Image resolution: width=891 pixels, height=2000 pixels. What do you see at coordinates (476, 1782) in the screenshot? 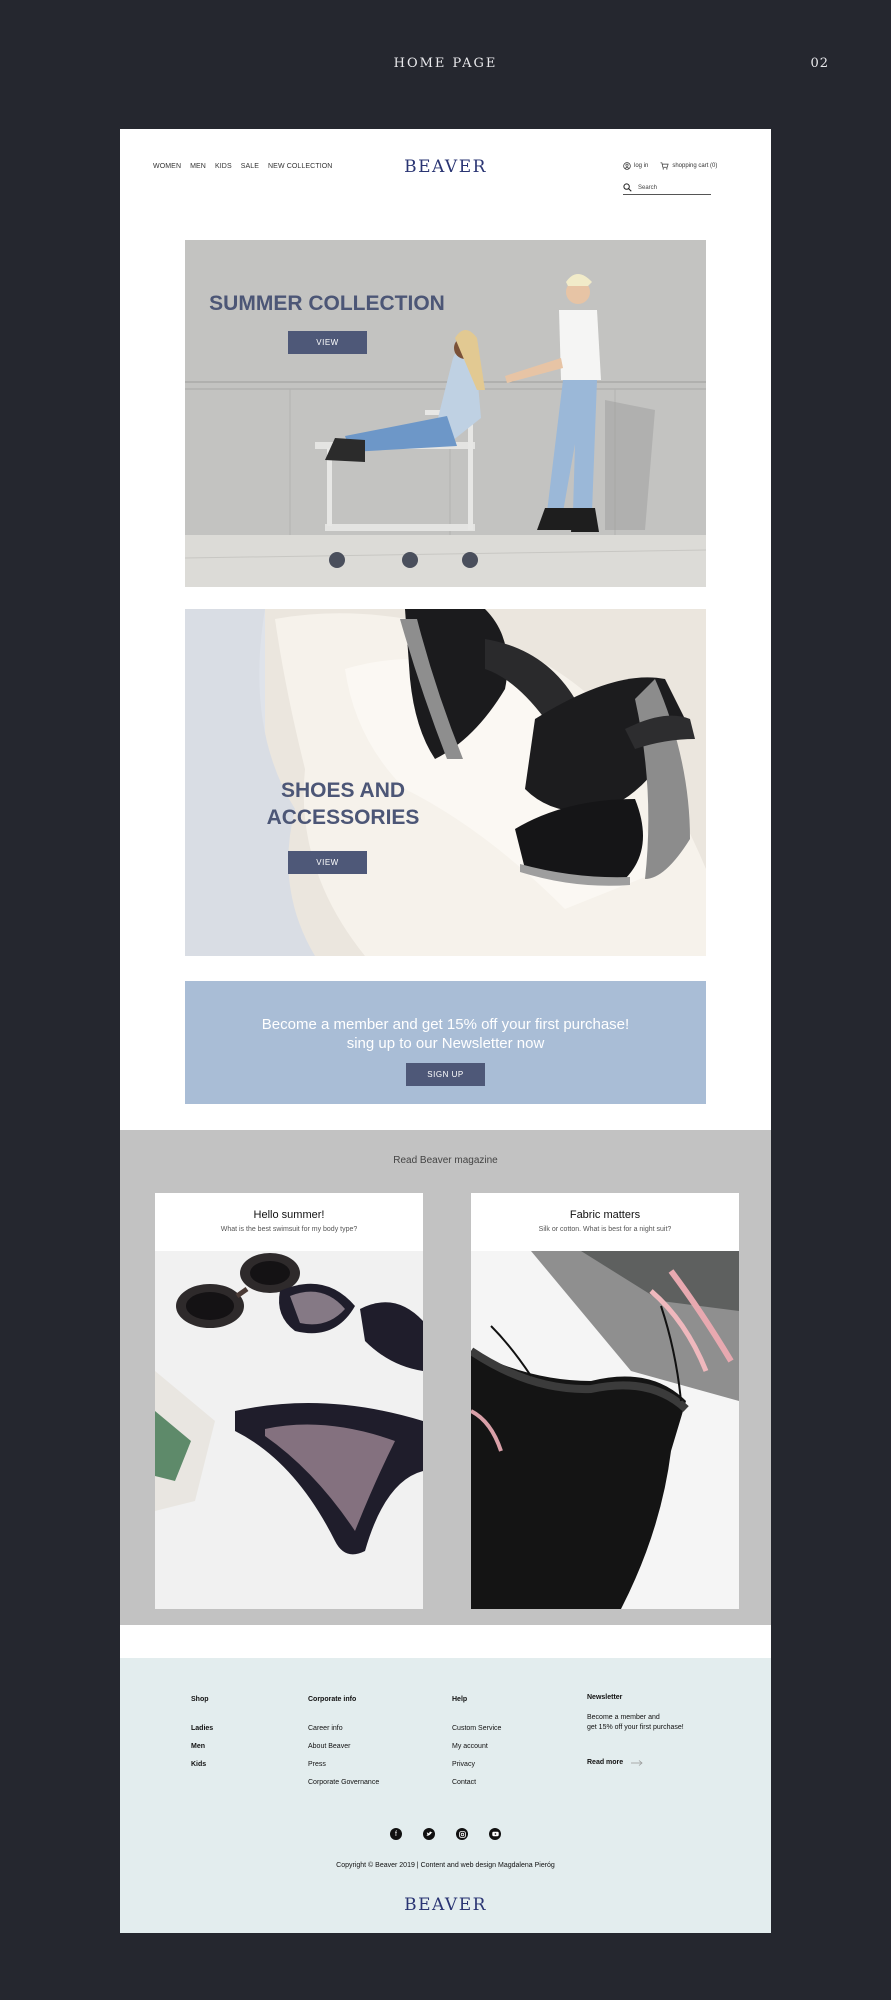
I see `footer-link-contact: Contact` at bounding box center [476, 1782].